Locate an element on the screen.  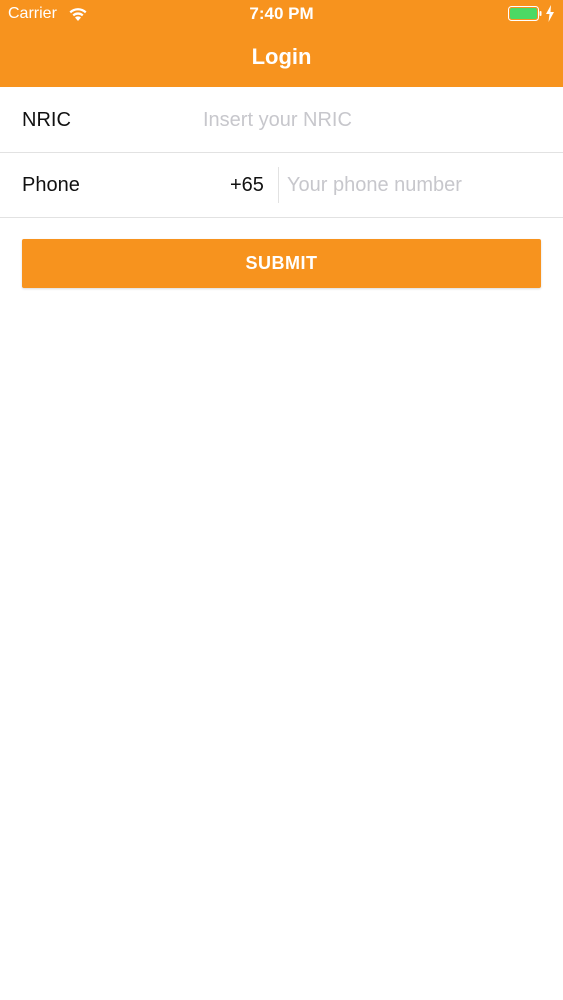
nric-label: NRIC is located at coordinates (46, 120).